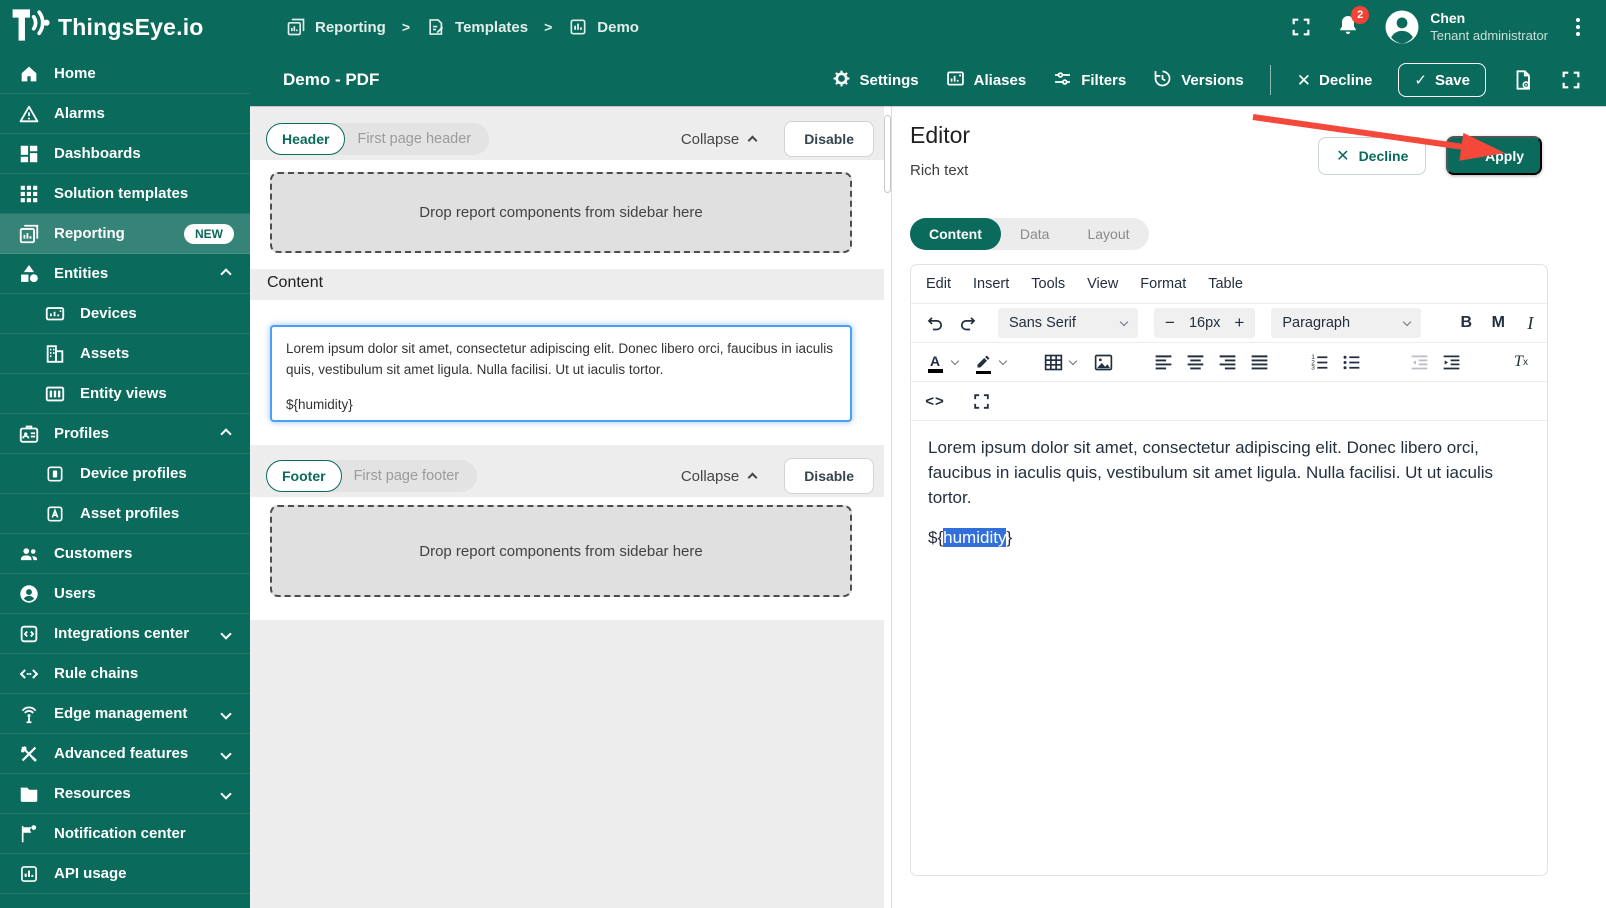 The image size is (1606, 908). What do you see at coordinates (1304, 80) in the screenshot?
I see `close-icon: ✕` at bounding box center [1304, 80].